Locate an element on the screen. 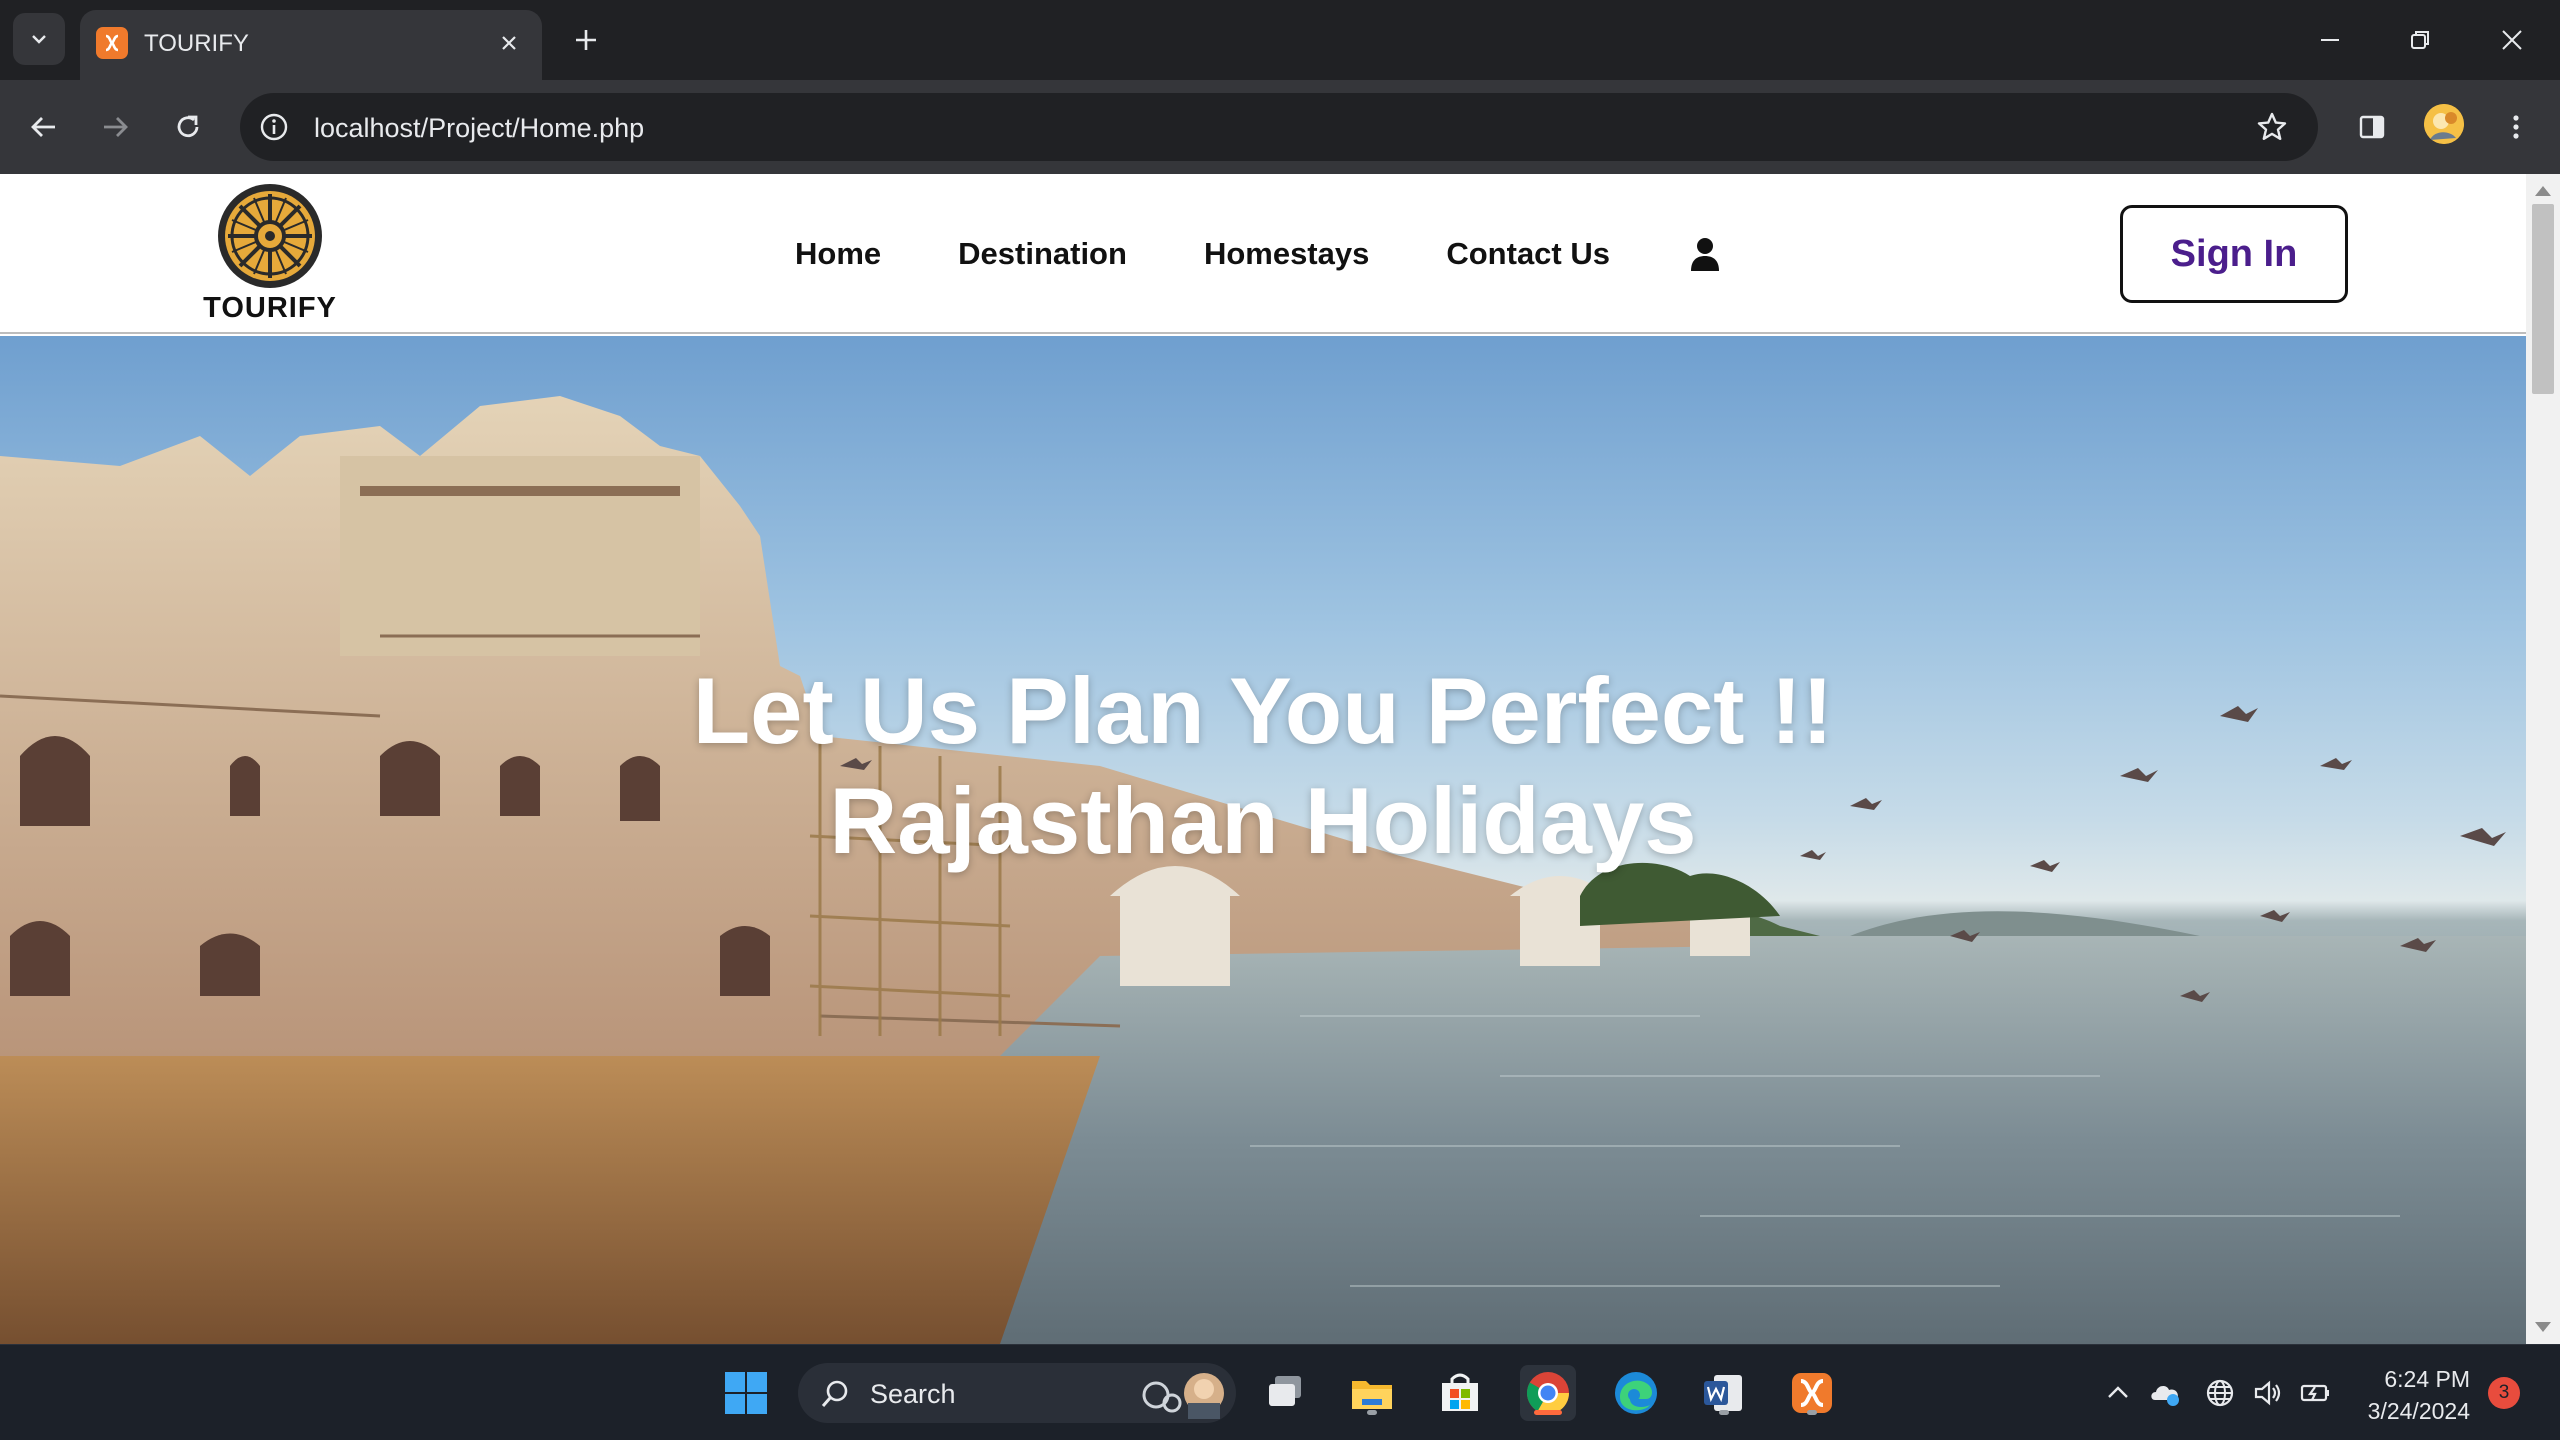 The height and width of the screenshot is (1440, 2560). taskbar-file-explorer is located at coordinates (1372, 1393).